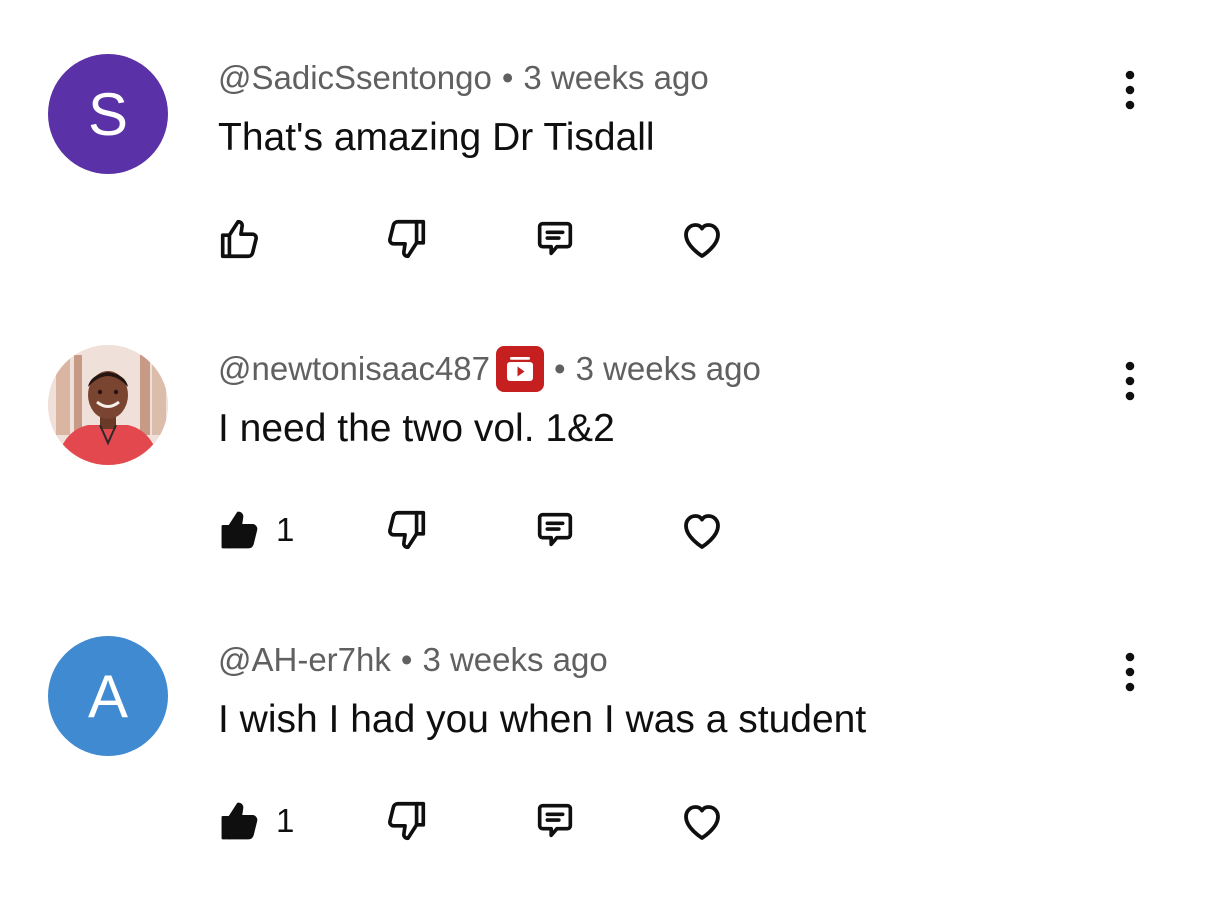  I want to click on avatar, so click(108, 405).